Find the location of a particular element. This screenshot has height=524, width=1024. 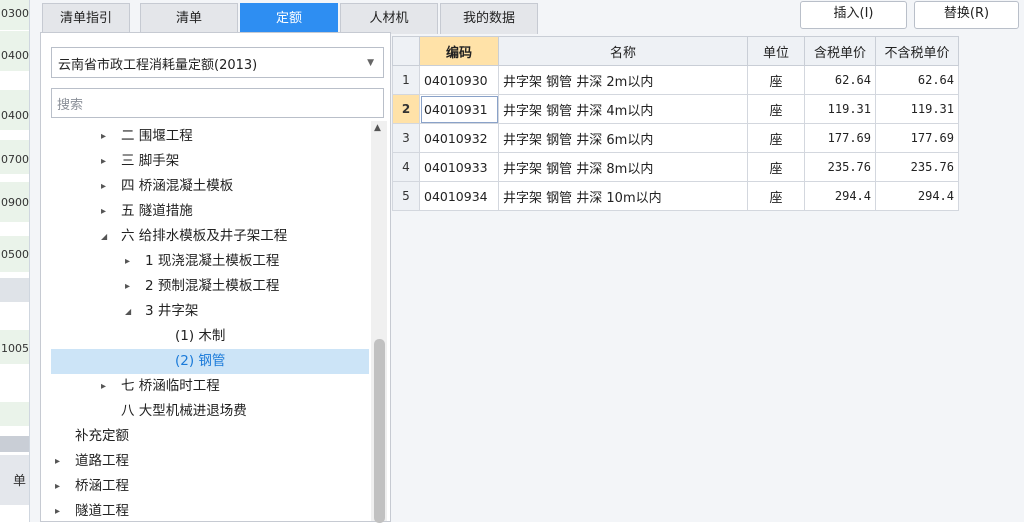

cell-tax-price: 294.4 is located at coordinates (840, 196).